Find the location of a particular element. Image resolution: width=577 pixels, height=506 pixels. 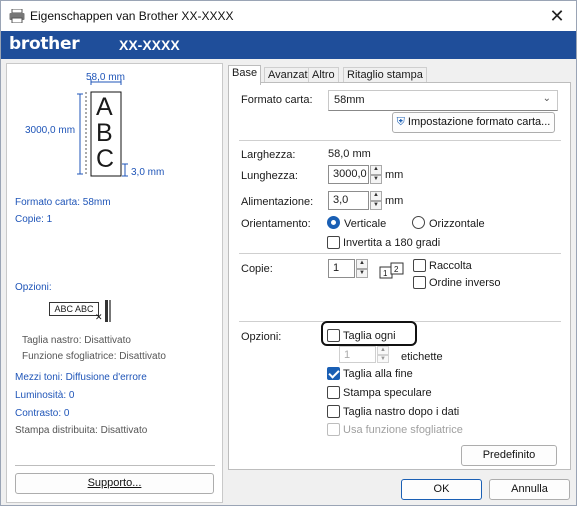

rotate-180-label: Invertita a 180 gradi is located at coordinates (391, 243).